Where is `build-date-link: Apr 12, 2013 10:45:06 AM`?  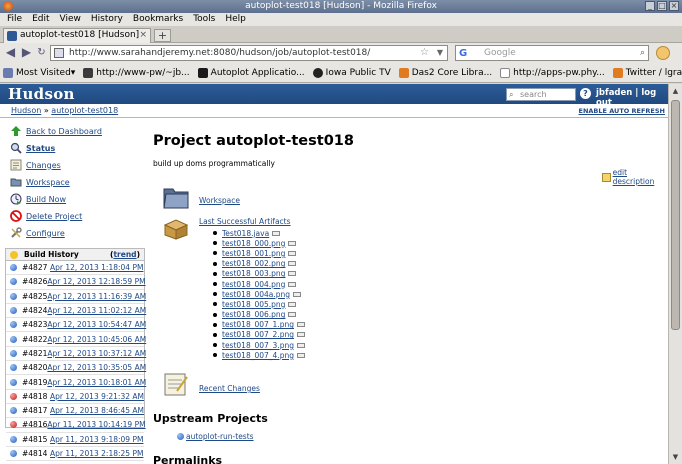
build-date-link: Apr 12, 2013 10:45:06 AM is located at coordinates (96, 339).